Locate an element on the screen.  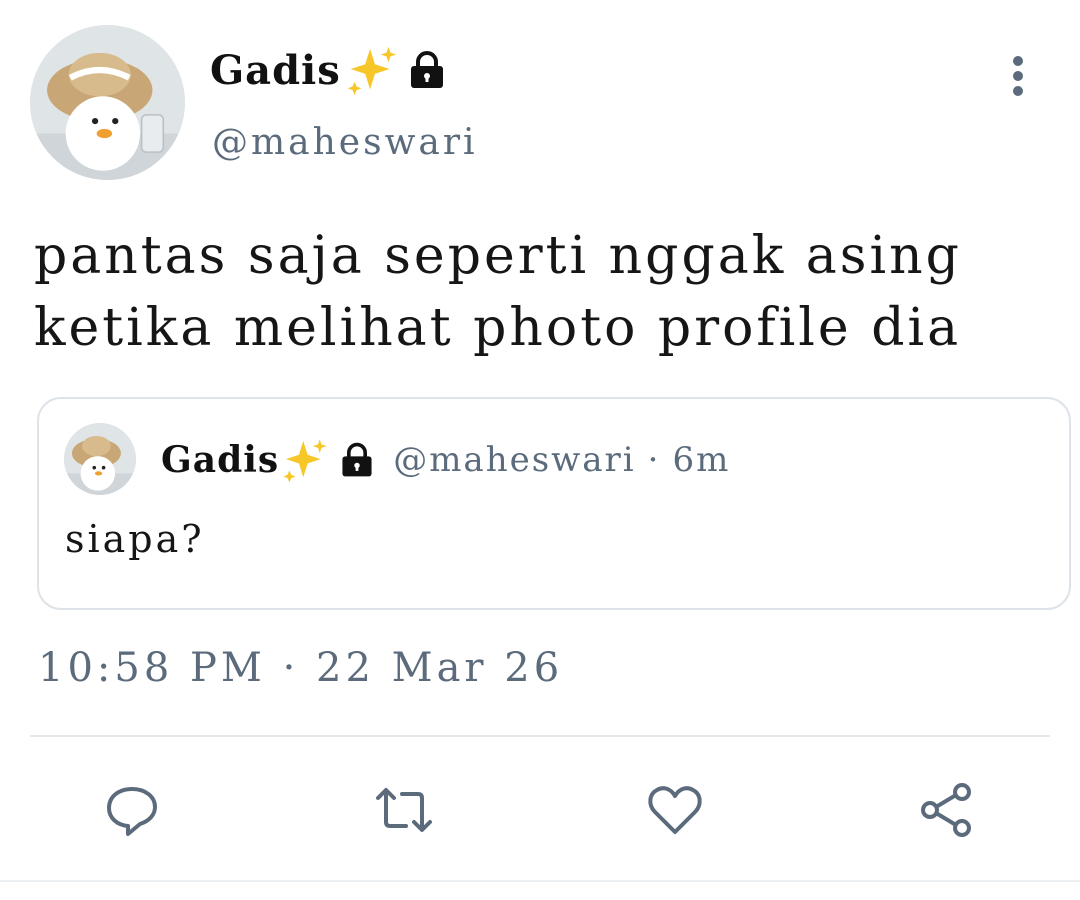
retweet-icon is located at coordinates (404, 810).